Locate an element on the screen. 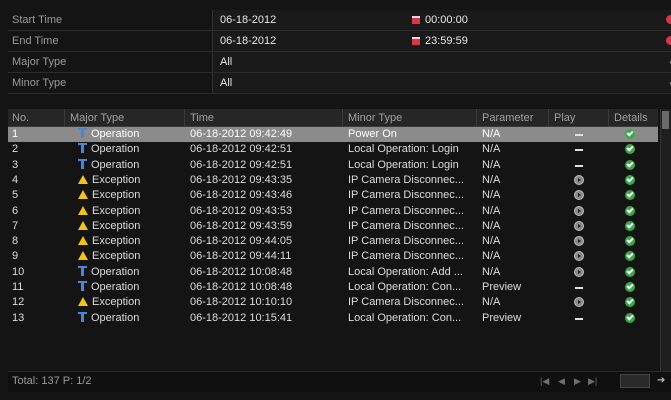  major-type-cell: Exception is located at coordinates (130, 180).